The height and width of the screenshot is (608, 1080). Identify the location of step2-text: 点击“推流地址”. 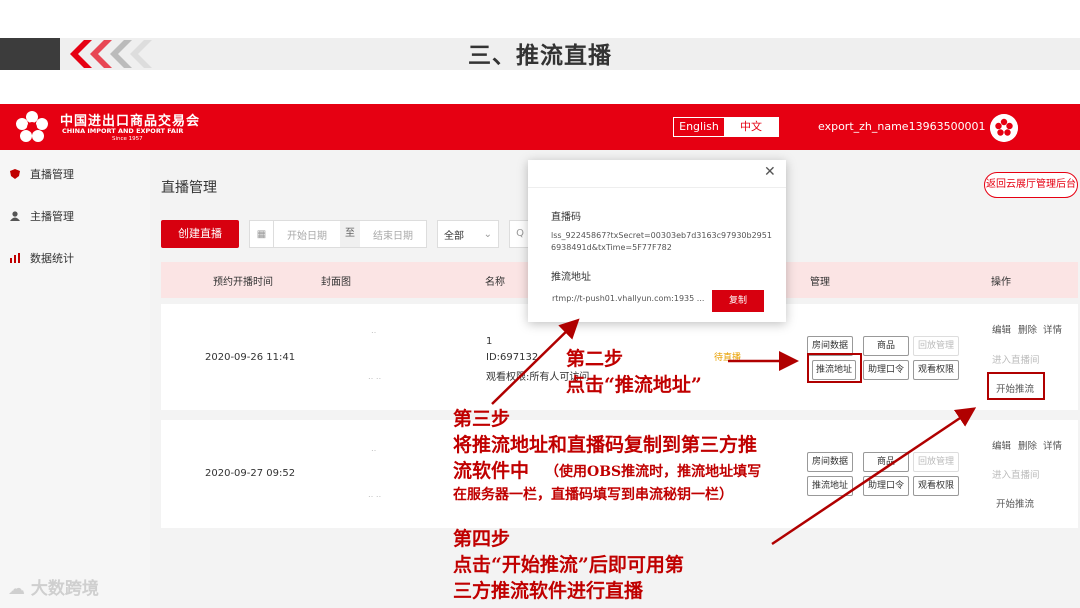
(634, 385).